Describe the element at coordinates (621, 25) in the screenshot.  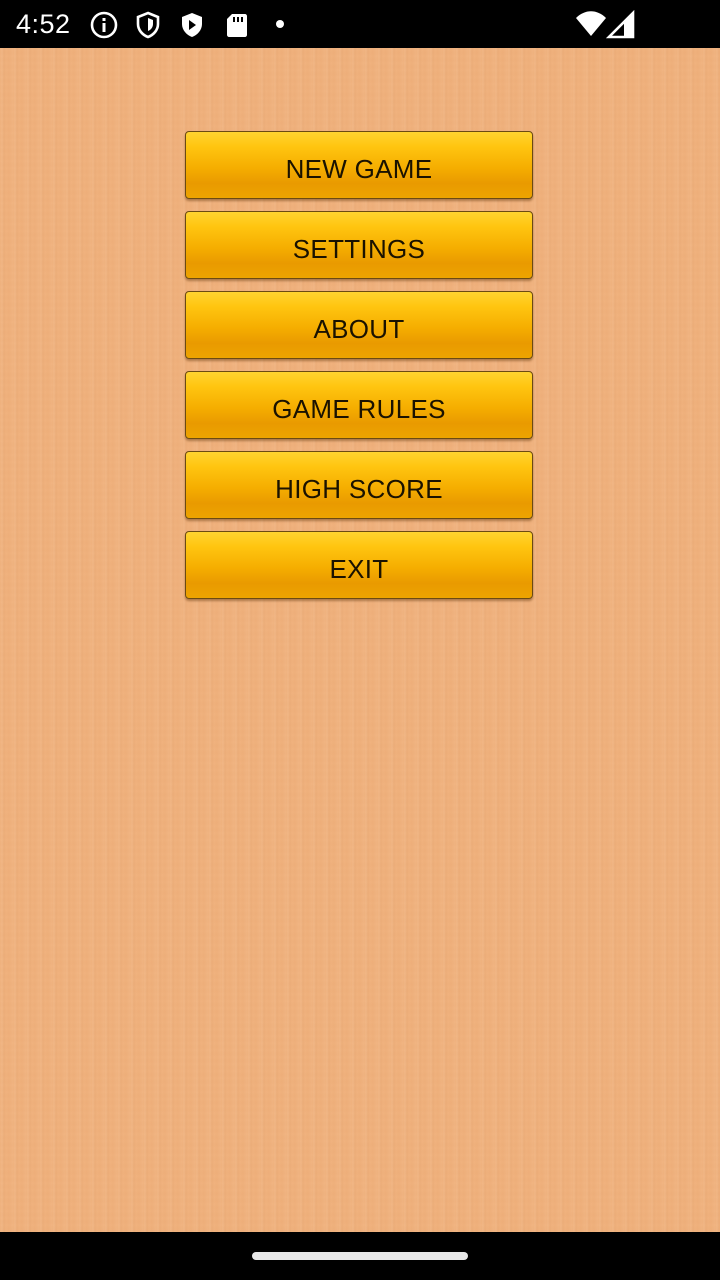
I see `signal-icon` at that location.